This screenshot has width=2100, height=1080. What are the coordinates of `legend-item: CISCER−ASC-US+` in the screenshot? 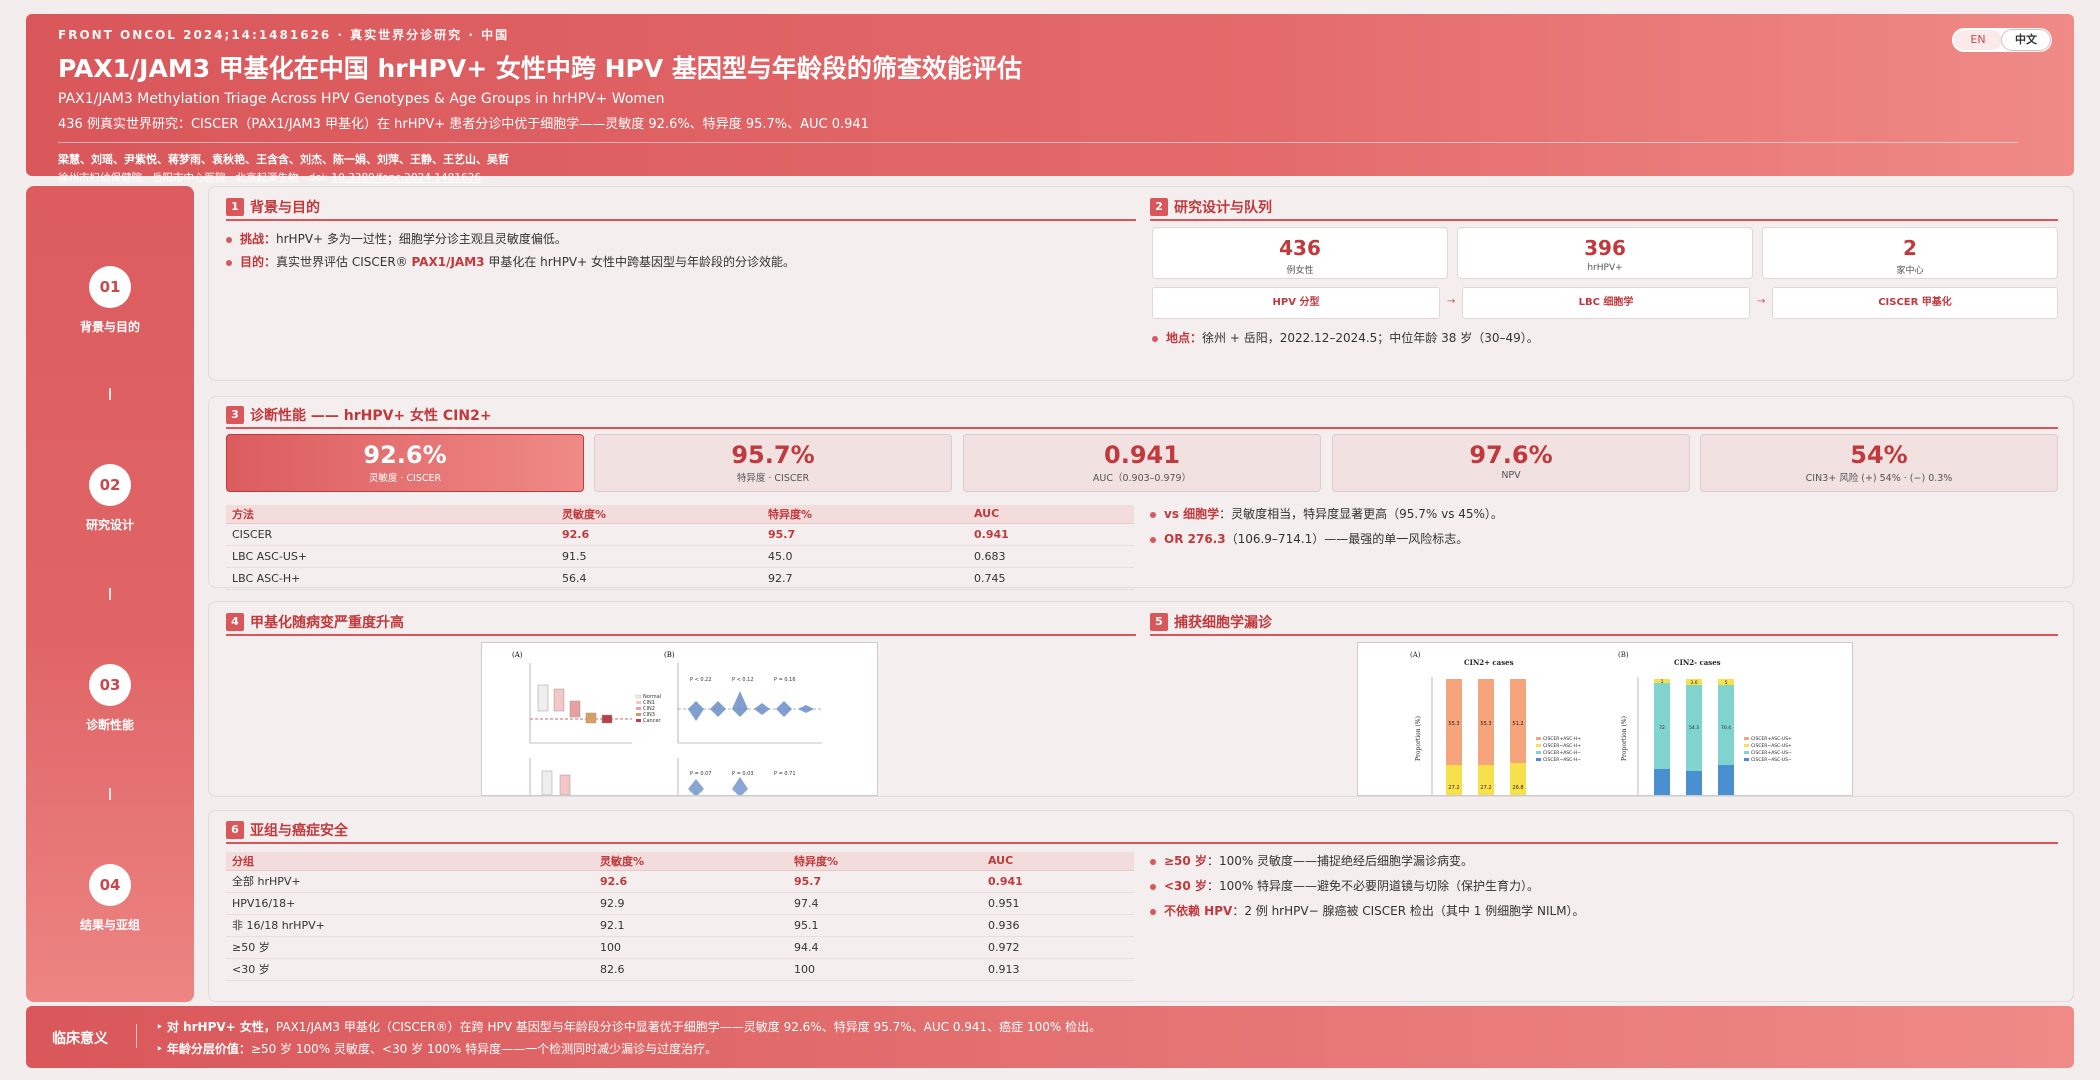 It's located at (1771, 746).